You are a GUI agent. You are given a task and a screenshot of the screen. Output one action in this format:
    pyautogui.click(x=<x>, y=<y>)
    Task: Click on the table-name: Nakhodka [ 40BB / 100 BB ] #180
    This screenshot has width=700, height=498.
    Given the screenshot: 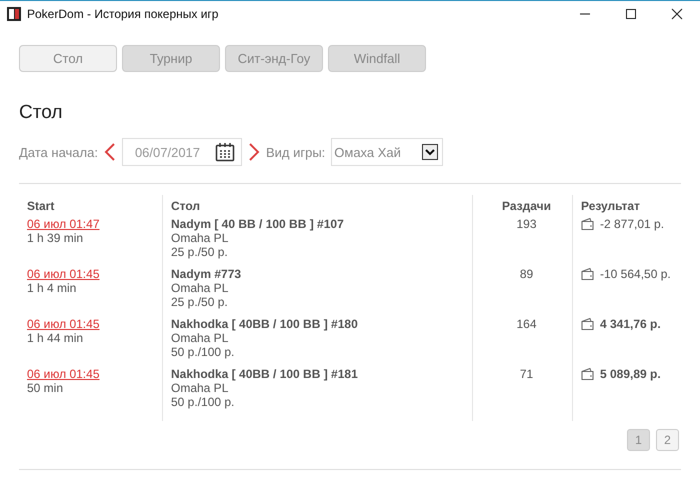 What is the action you would take?
    pyautogui.click(x=264, y=324)
    